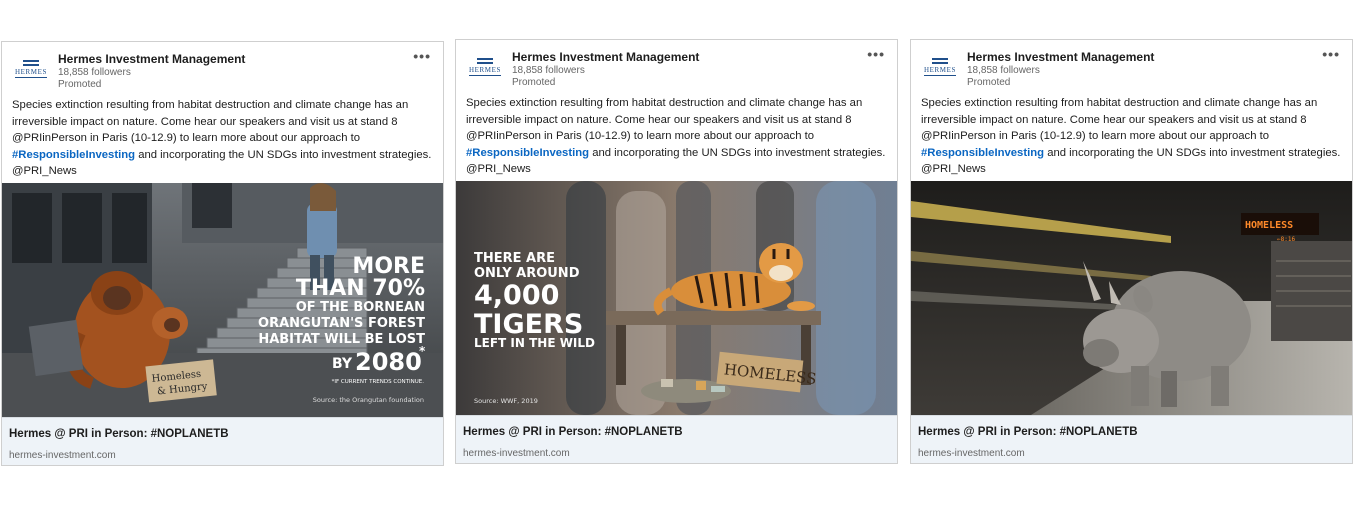  Describe the element at coordinates (368, 400) in the screenshot. I see `image-source: Source: the Orangutan foundation` at that location.